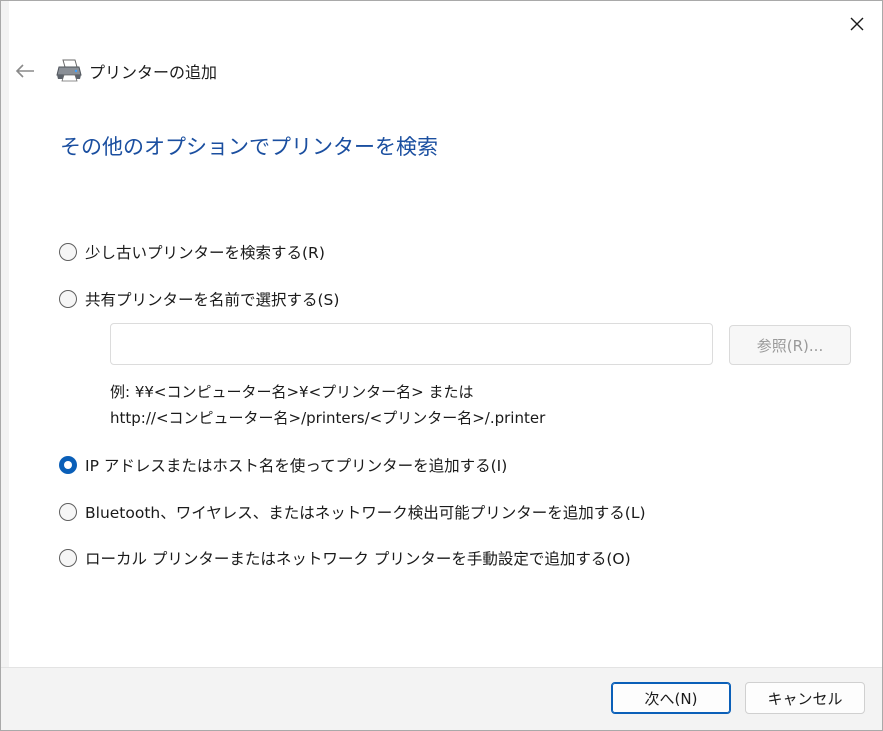 The image size is (883, 731). Describe the element at coordinates (212, 300) in the screenshot. I see `option-label: 共有プリンターを名前で選択する(S)` at that location.